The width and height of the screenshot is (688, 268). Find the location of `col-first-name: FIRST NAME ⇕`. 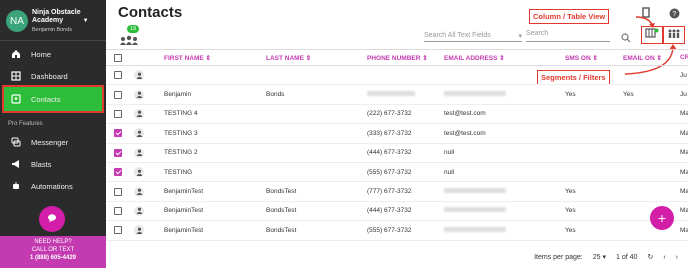

col-first-name: FIRST NAME ⇕ is located at coordinates (215, 58).